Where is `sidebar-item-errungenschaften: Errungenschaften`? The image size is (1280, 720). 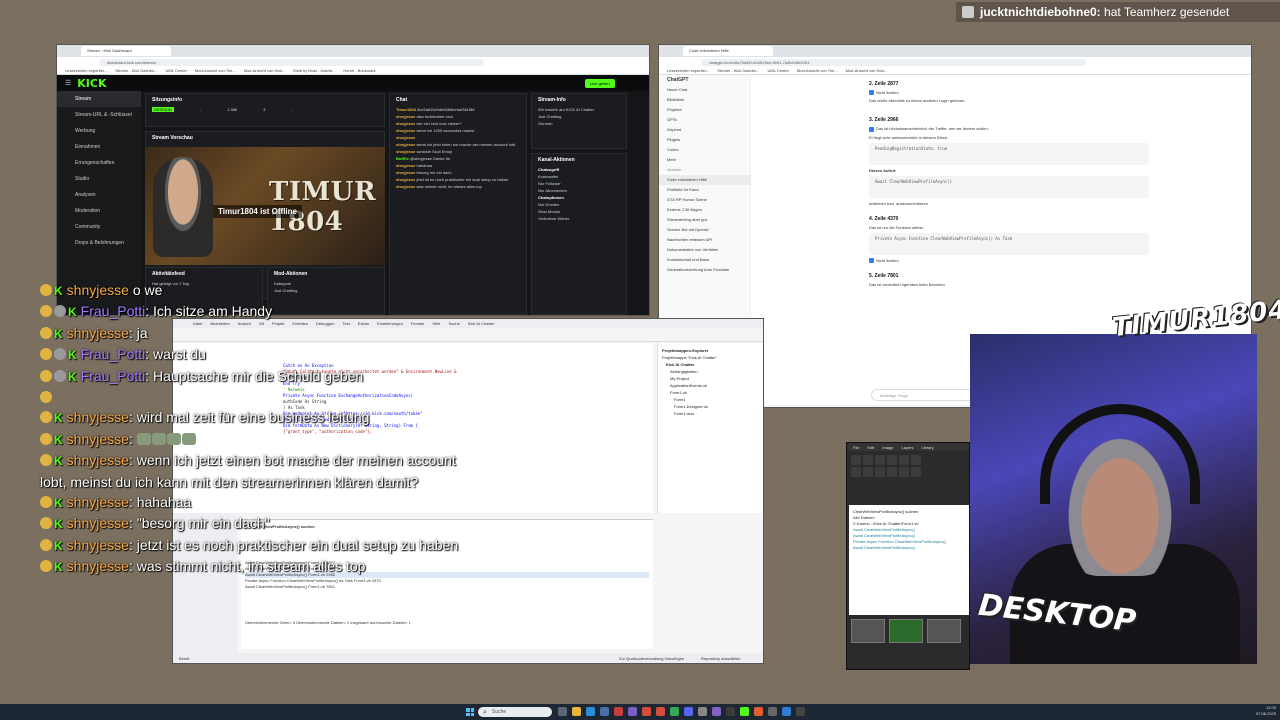
sidebar-item-errungenschaften: Errungenschaften is located at coordinates (99, 163).